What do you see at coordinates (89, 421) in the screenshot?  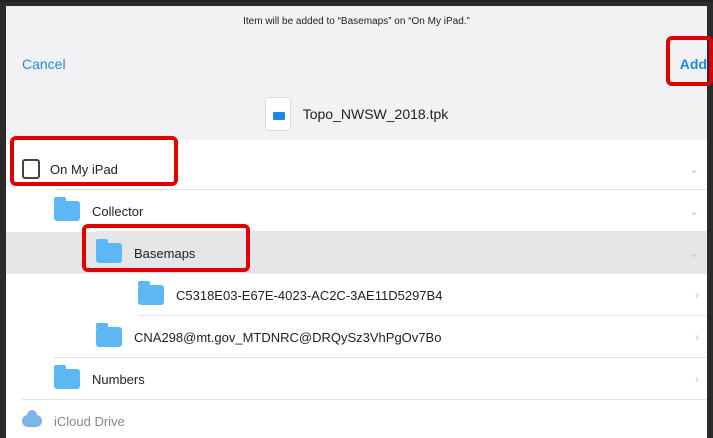 I see `tree-item-label: iCloud Drive` at bounding box center [89, 421].